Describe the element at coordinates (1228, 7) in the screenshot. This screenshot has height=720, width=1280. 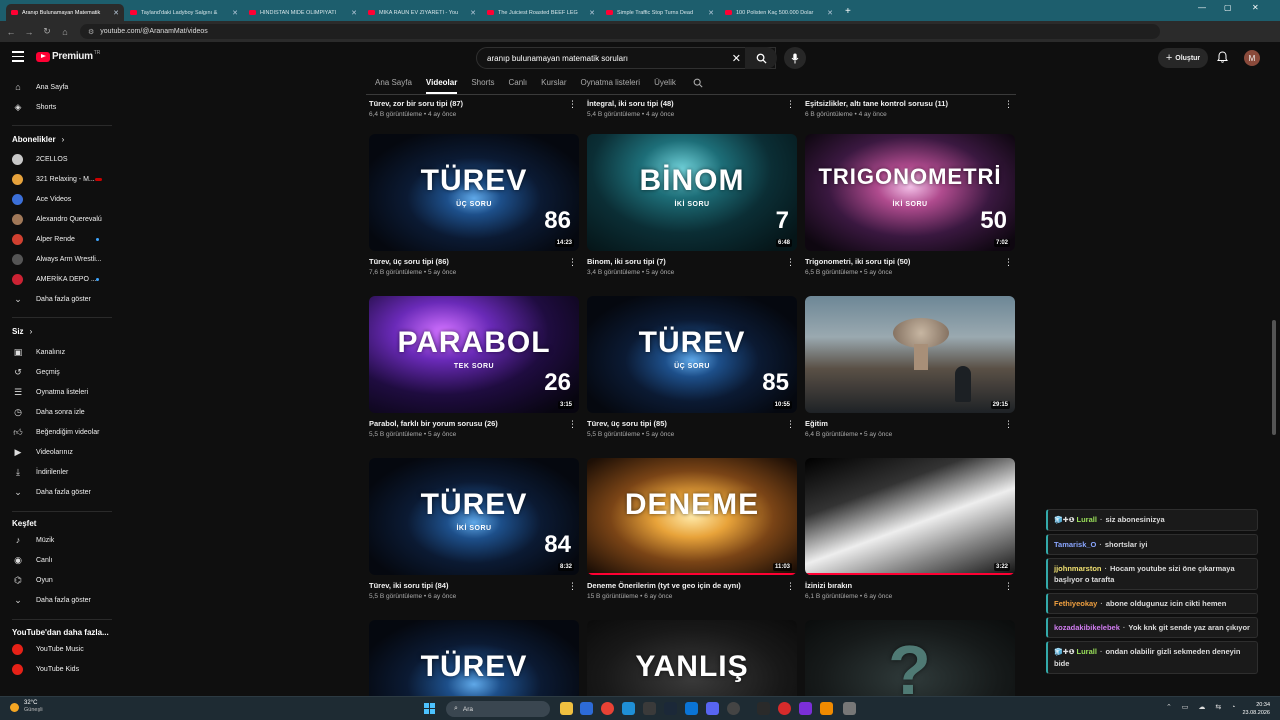
I see `maximize-icon: ▢` at that location.